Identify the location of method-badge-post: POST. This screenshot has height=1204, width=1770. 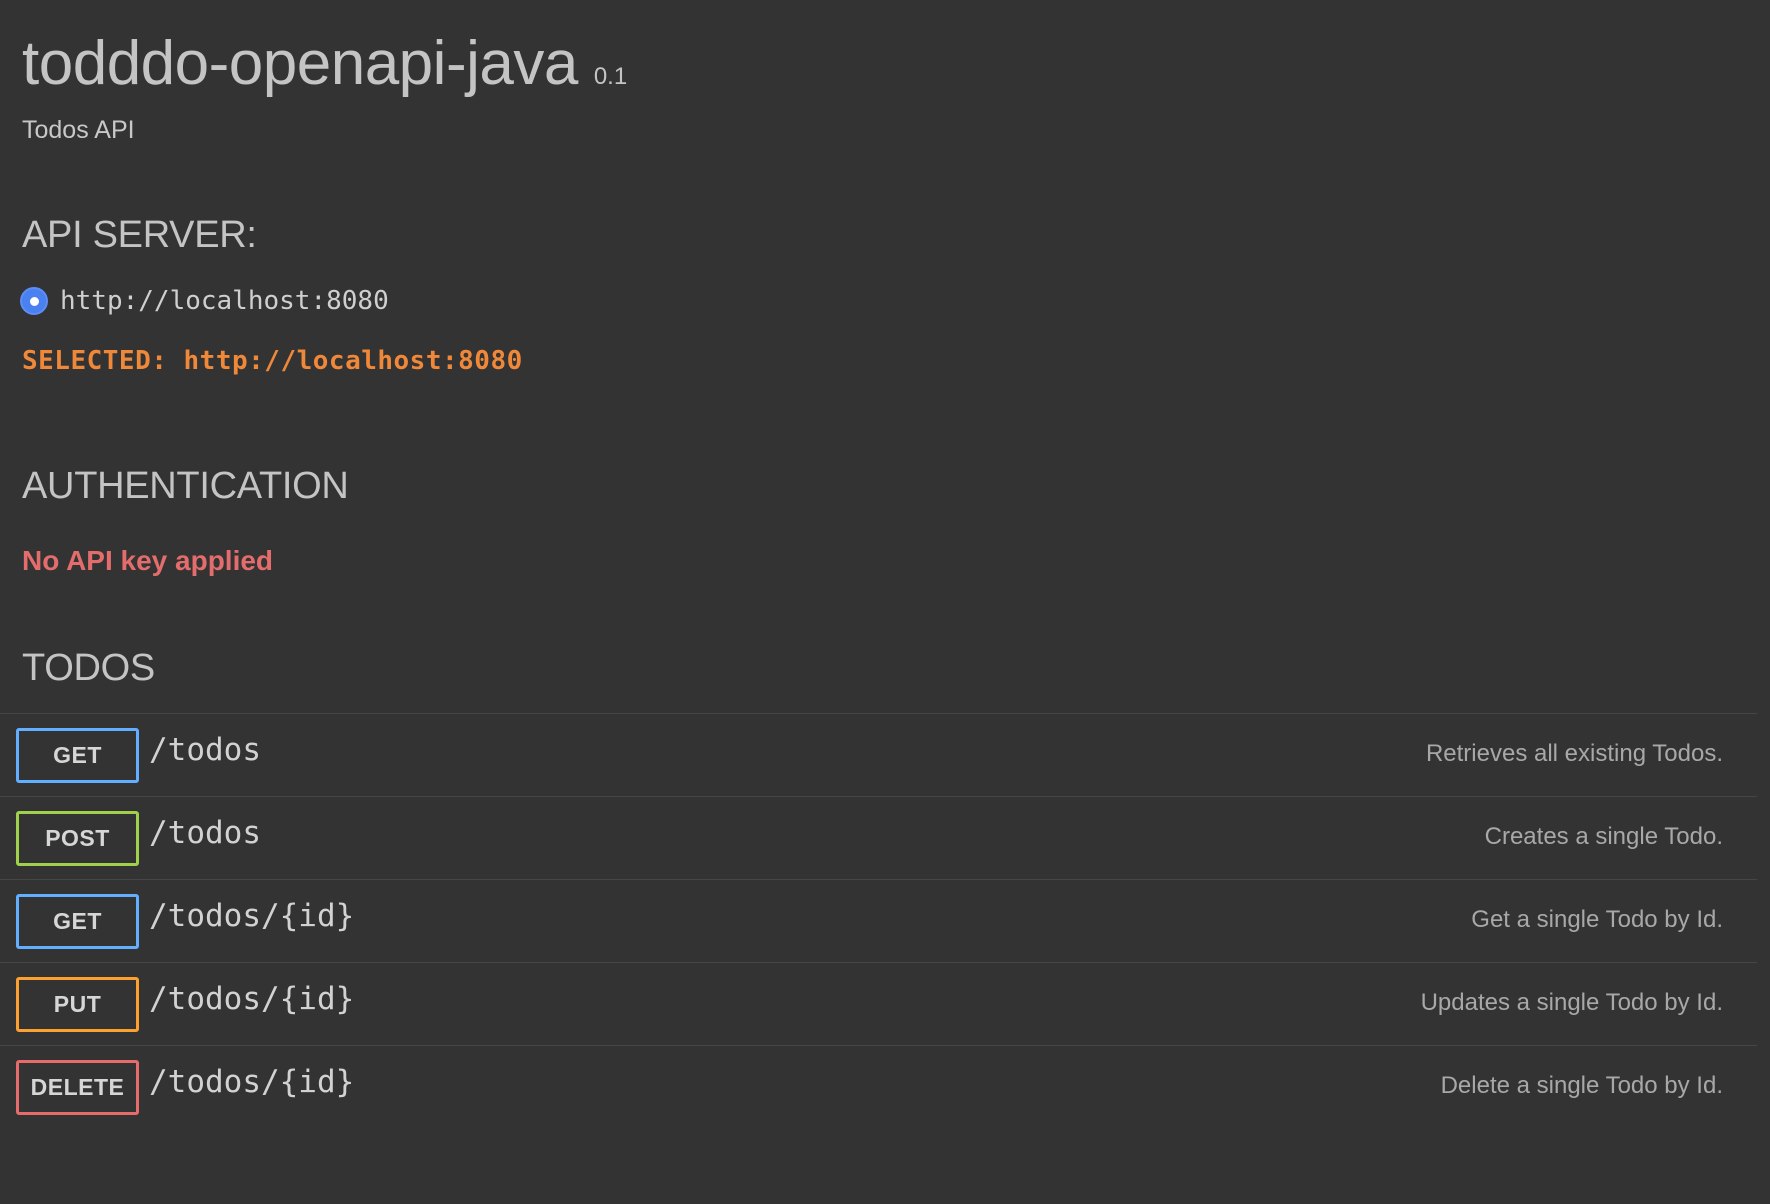
(77, 838).